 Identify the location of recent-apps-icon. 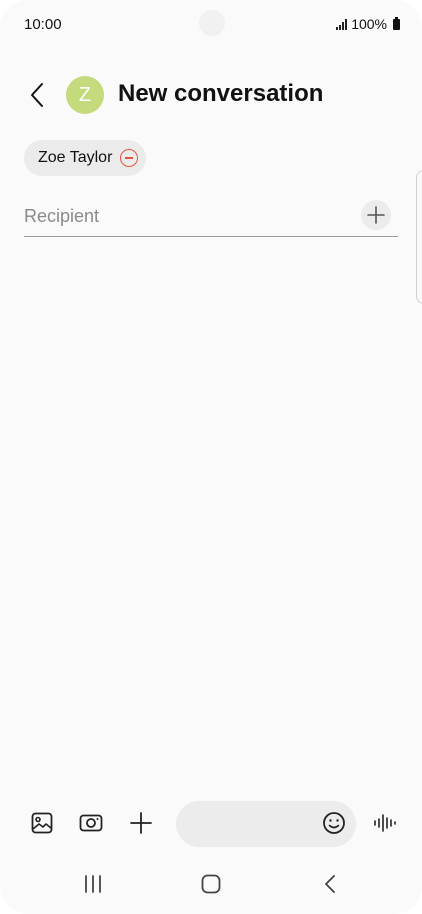
(93, 884).